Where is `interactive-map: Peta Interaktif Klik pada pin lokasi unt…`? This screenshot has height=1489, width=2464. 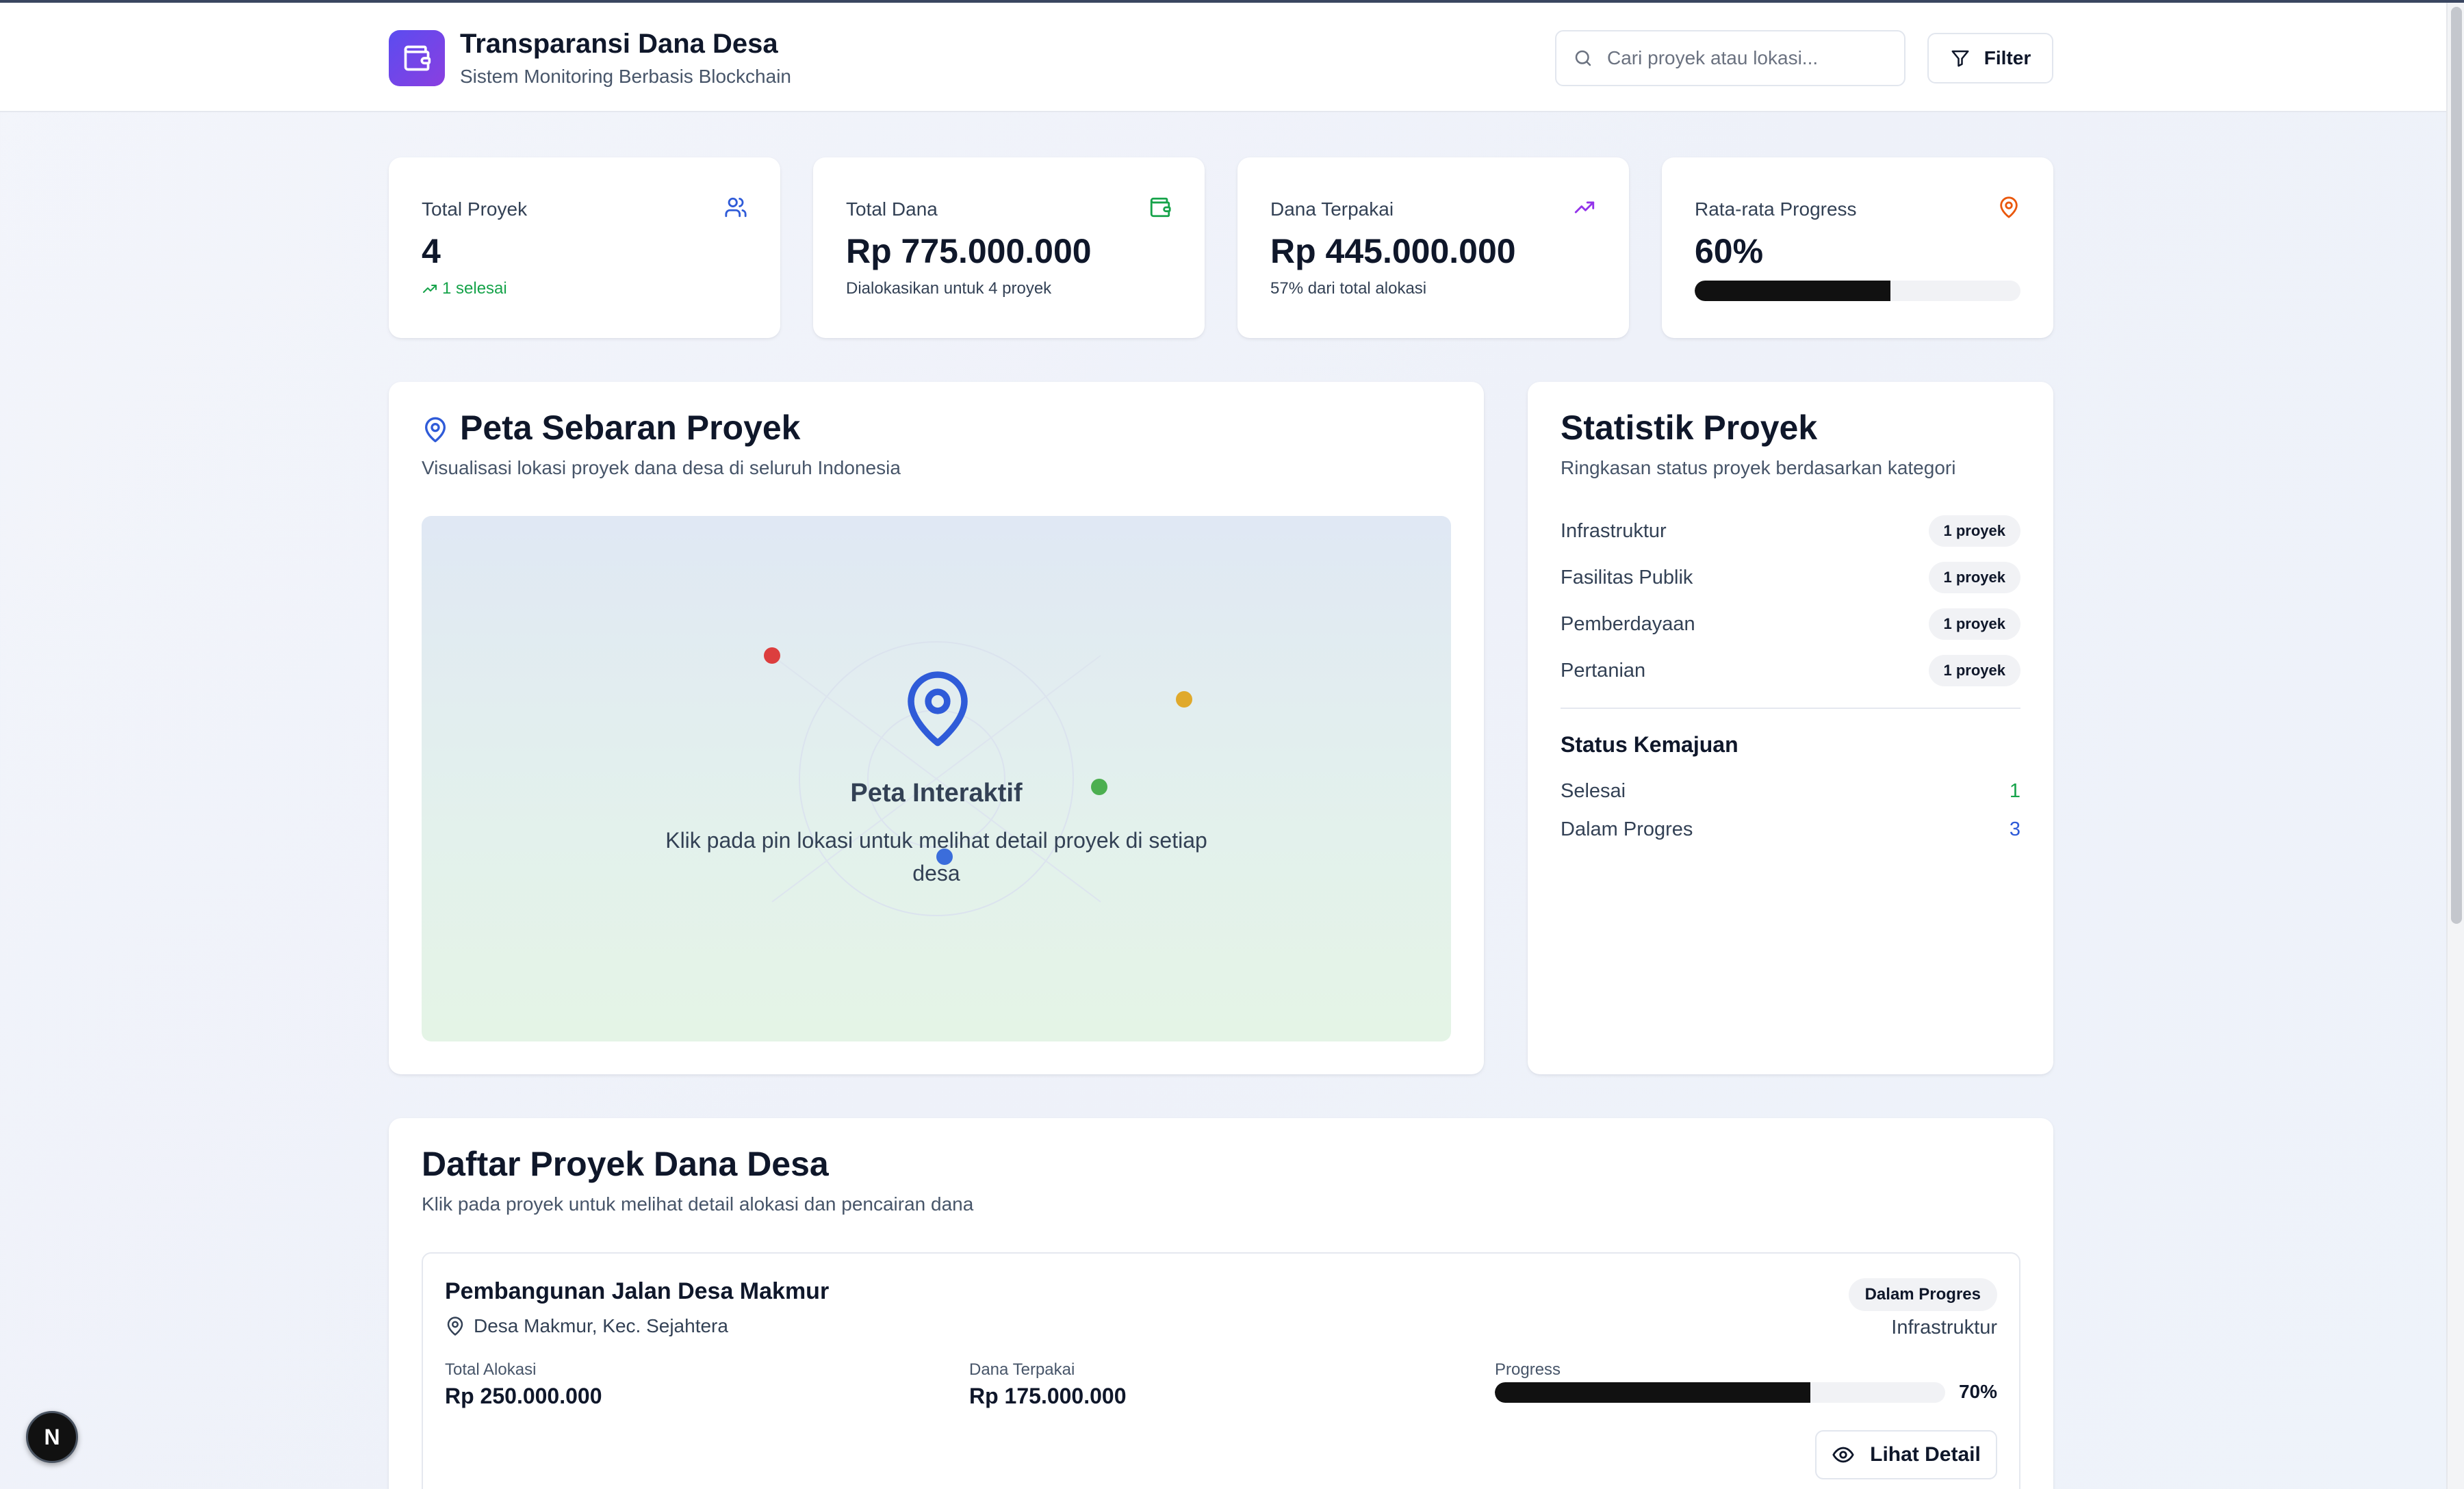 interactive-map: Peta Interaktif Klik pada pin lokasi unt… is located at coordinates (937, 779).